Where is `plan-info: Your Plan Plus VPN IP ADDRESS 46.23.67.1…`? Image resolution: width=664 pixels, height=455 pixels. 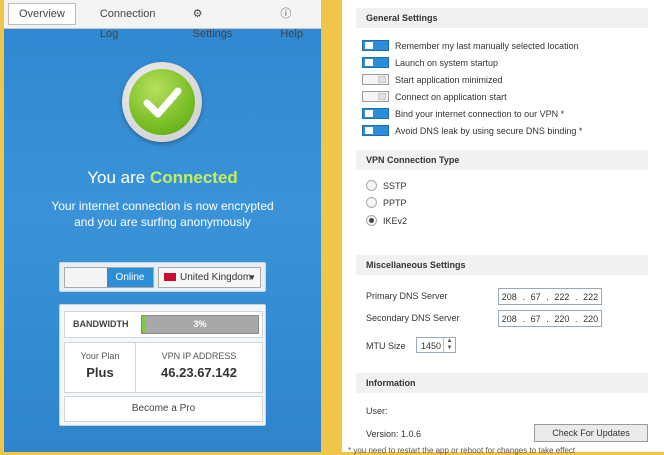
plan-info: Your Plan Plus VPN IP ADDRESS 46.23.67.1… is located at coordinates (163, 367).